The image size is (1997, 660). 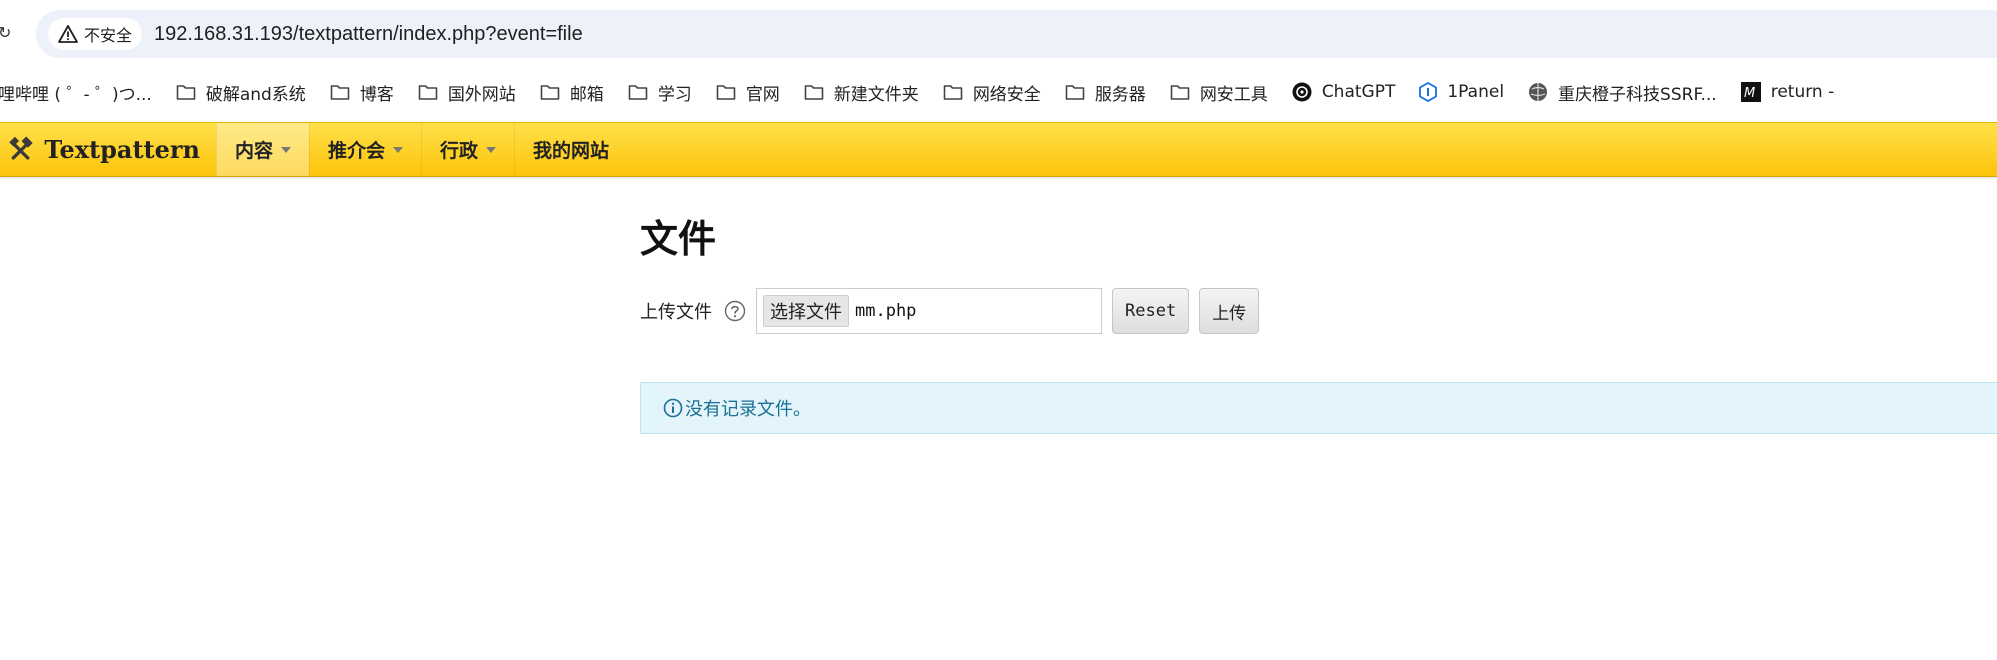 I want to click on svg-text: M, so click(x=1749, y=93).